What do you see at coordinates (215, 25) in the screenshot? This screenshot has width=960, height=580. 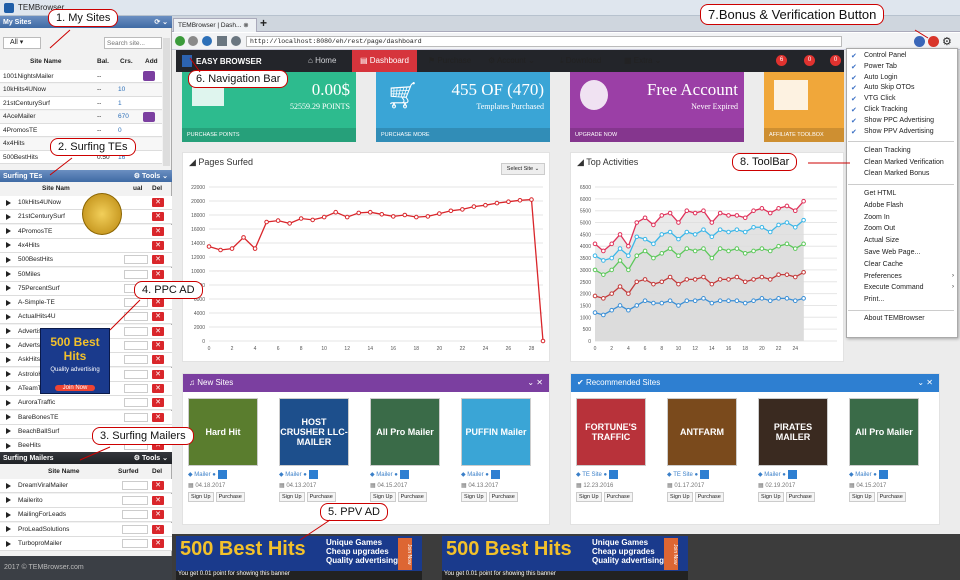 I see `browser-tab: TEMBrowser | Dash... ⊗` at bounding box center [215, 25].